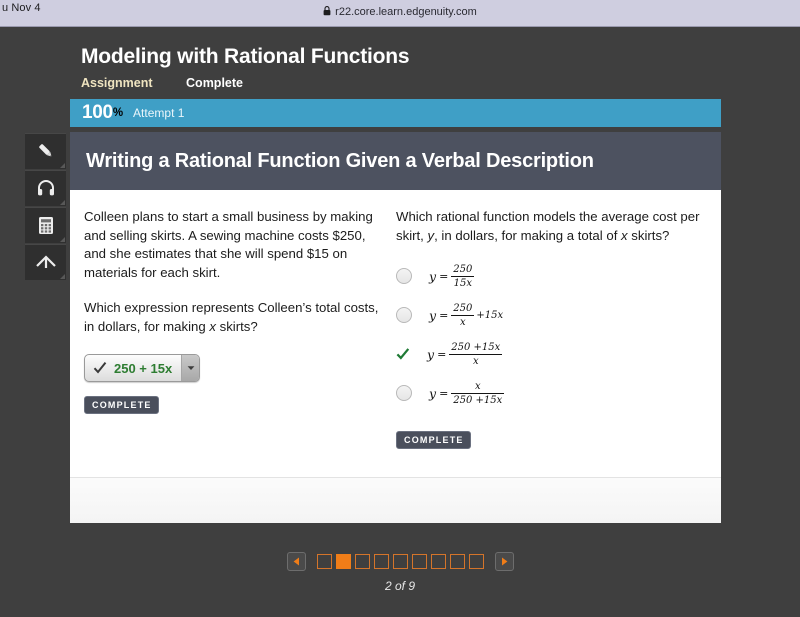  I want to click on lesson-meta: Assignment Complete, so click(401, 83).